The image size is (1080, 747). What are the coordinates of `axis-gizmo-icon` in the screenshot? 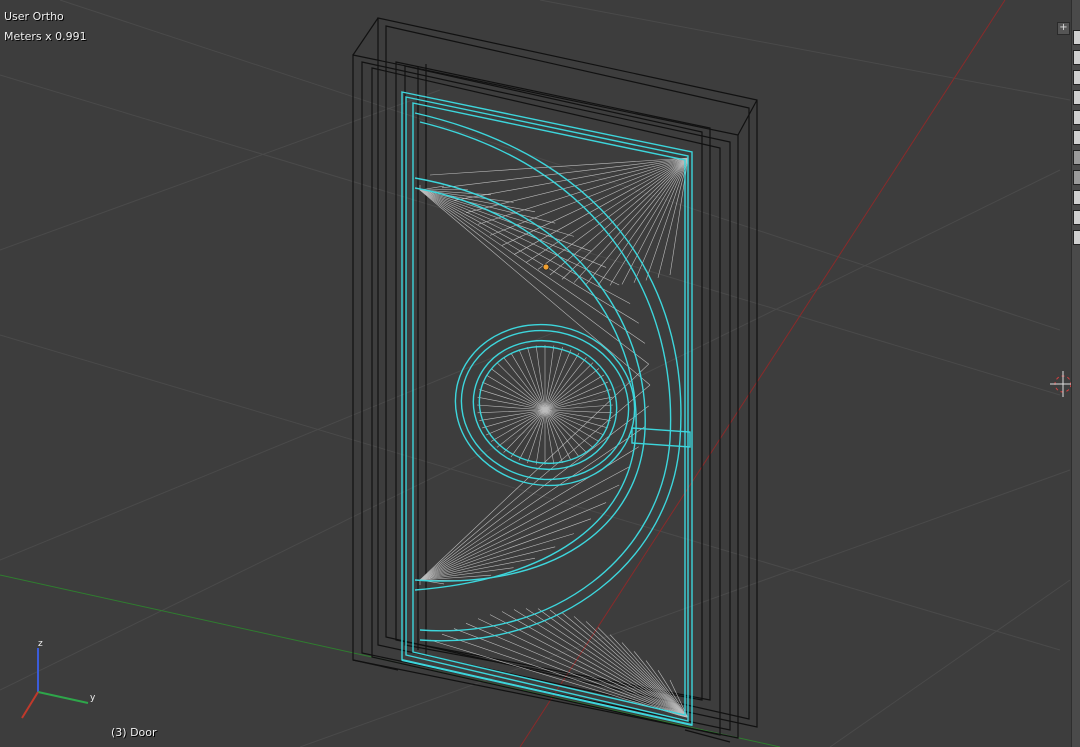 It's located at (55, 683).